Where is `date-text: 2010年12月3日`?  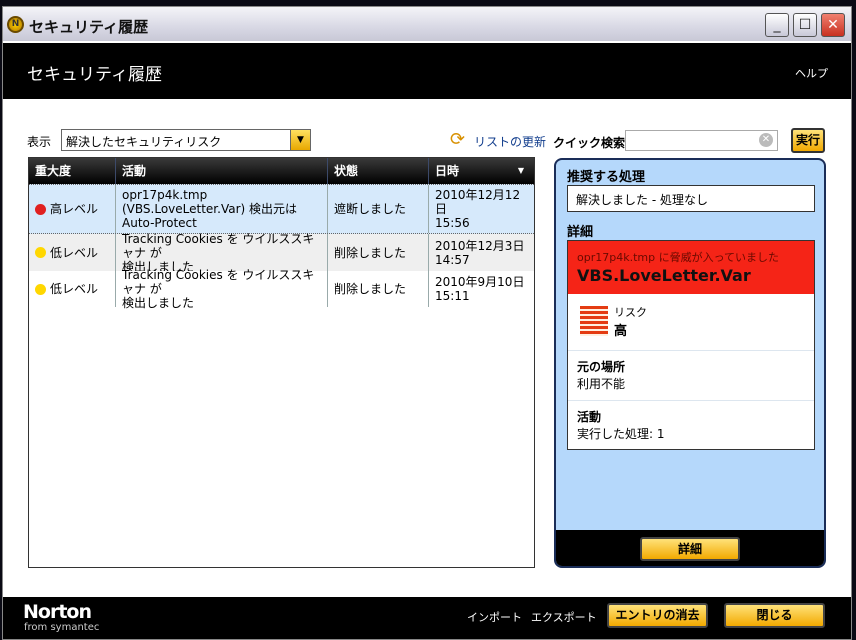
date-text: 2010年12月3日 is located at coordinates (480, 245).